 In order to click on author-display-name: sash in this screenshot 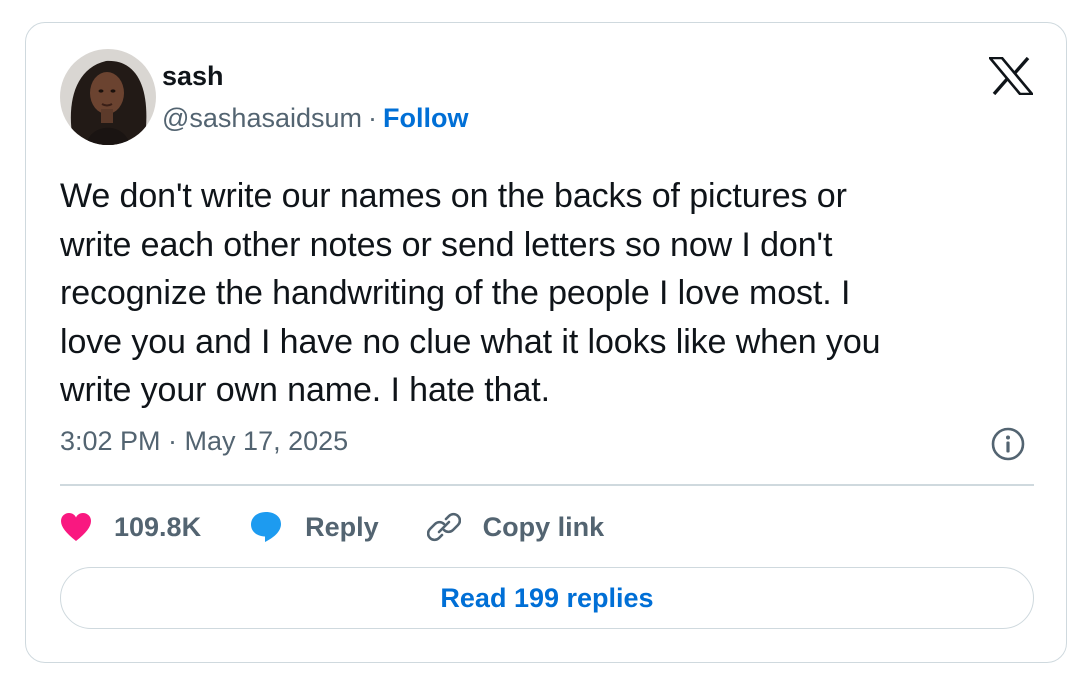, I will do `click(193, 76)`.